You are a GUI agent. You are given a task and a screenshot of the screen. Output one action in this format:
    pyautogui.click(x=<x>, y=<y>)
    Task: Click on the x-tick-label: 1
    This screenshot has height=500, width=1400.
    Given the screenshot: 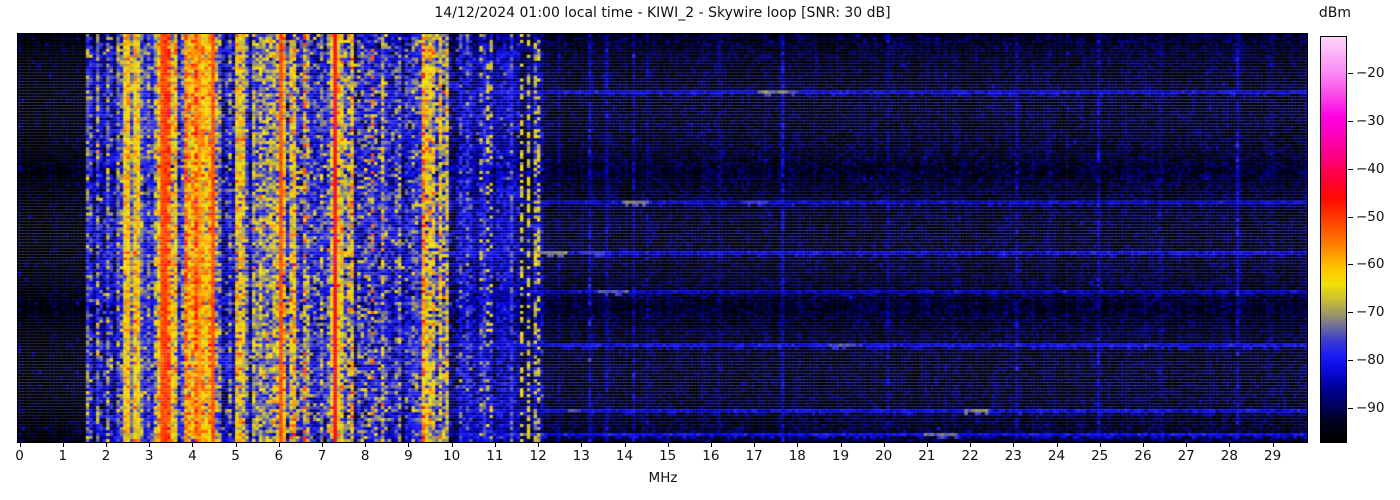 What is the action you would take?
    pyautogui.click(x=63, y=456)
    